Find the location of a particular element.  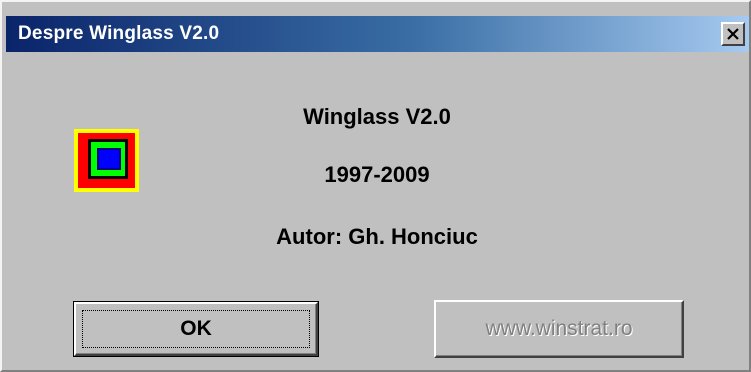

ok-button-label: OK is located at coordinates (196, 328).